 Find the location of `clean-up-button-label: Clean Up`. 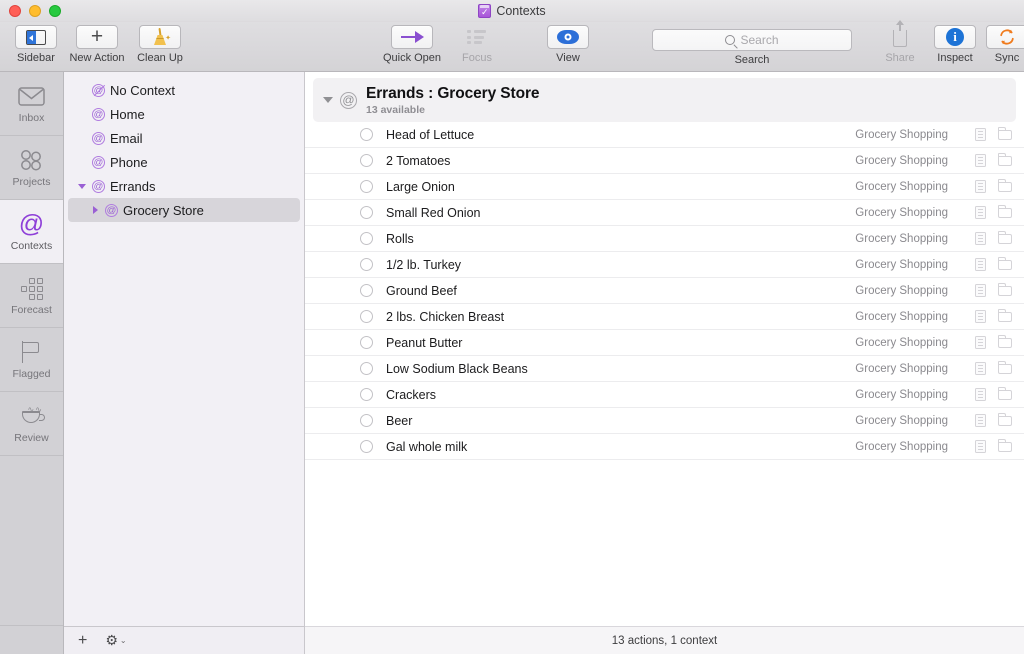

clean-up-button-label: Clean Up is located at coordinates (160, 58).